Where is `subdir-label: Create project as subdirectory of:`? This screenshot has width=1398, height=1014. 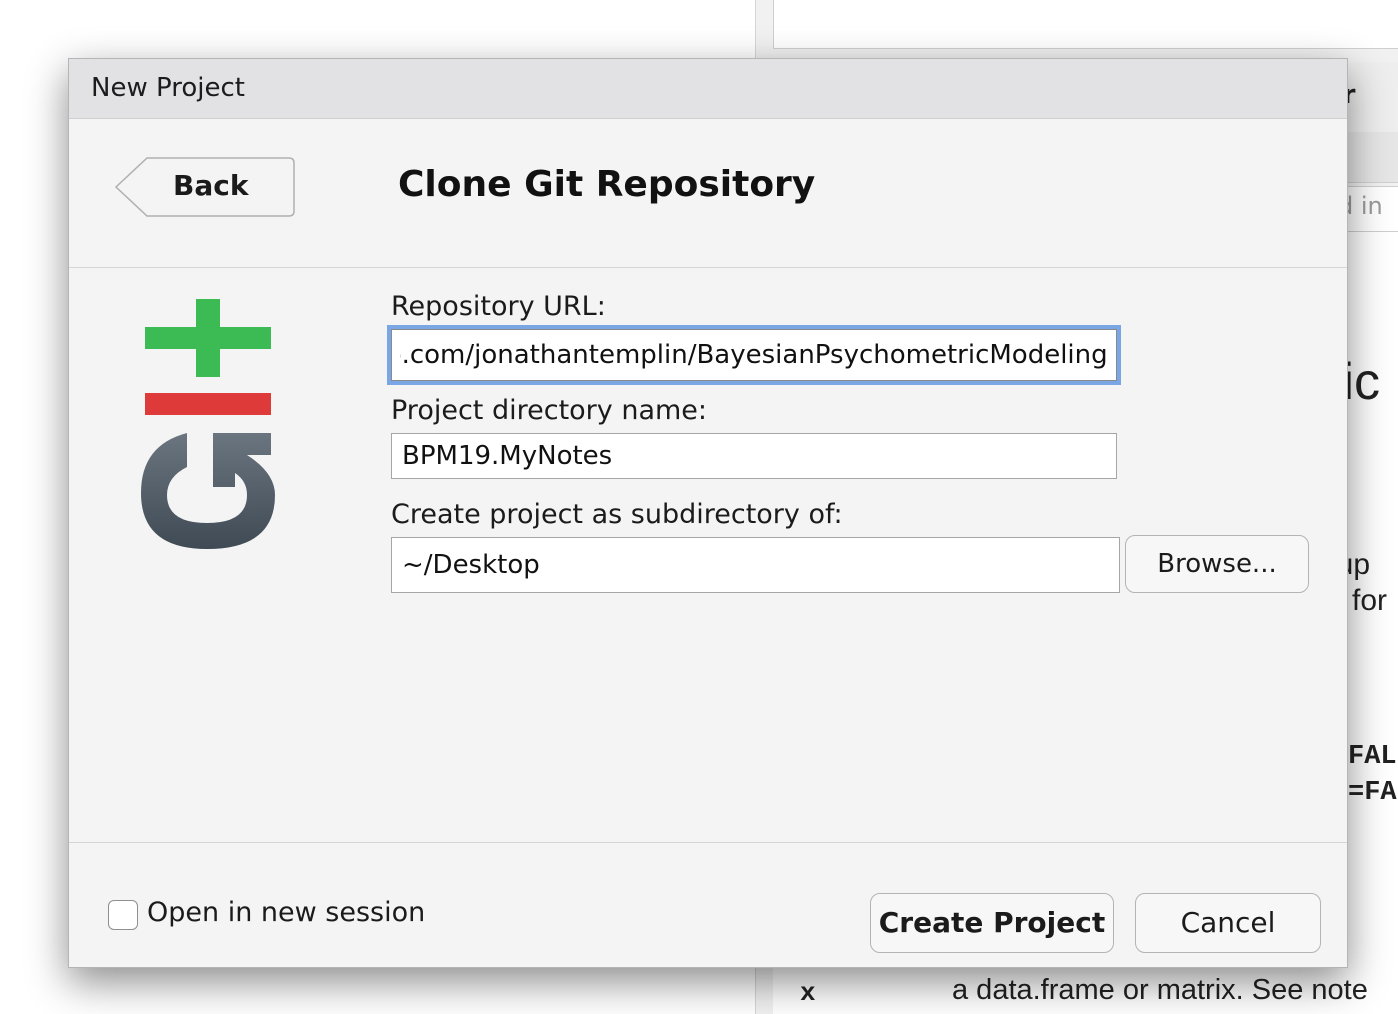
subdir-label: Create project as subdirectory of: is located at coordinates (617, 514).